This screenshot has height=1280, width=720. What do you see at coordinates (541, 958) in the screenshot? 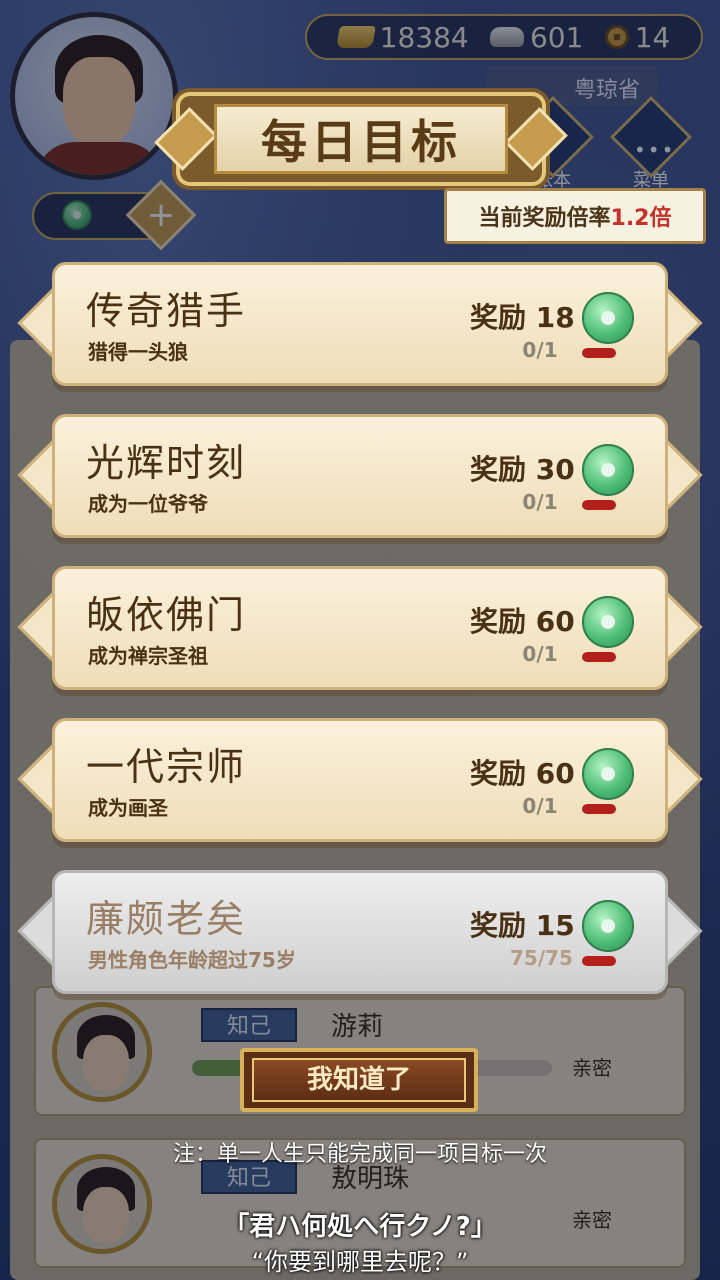
I see `goal-progress: 75/75` at bounding box center [541, 958].